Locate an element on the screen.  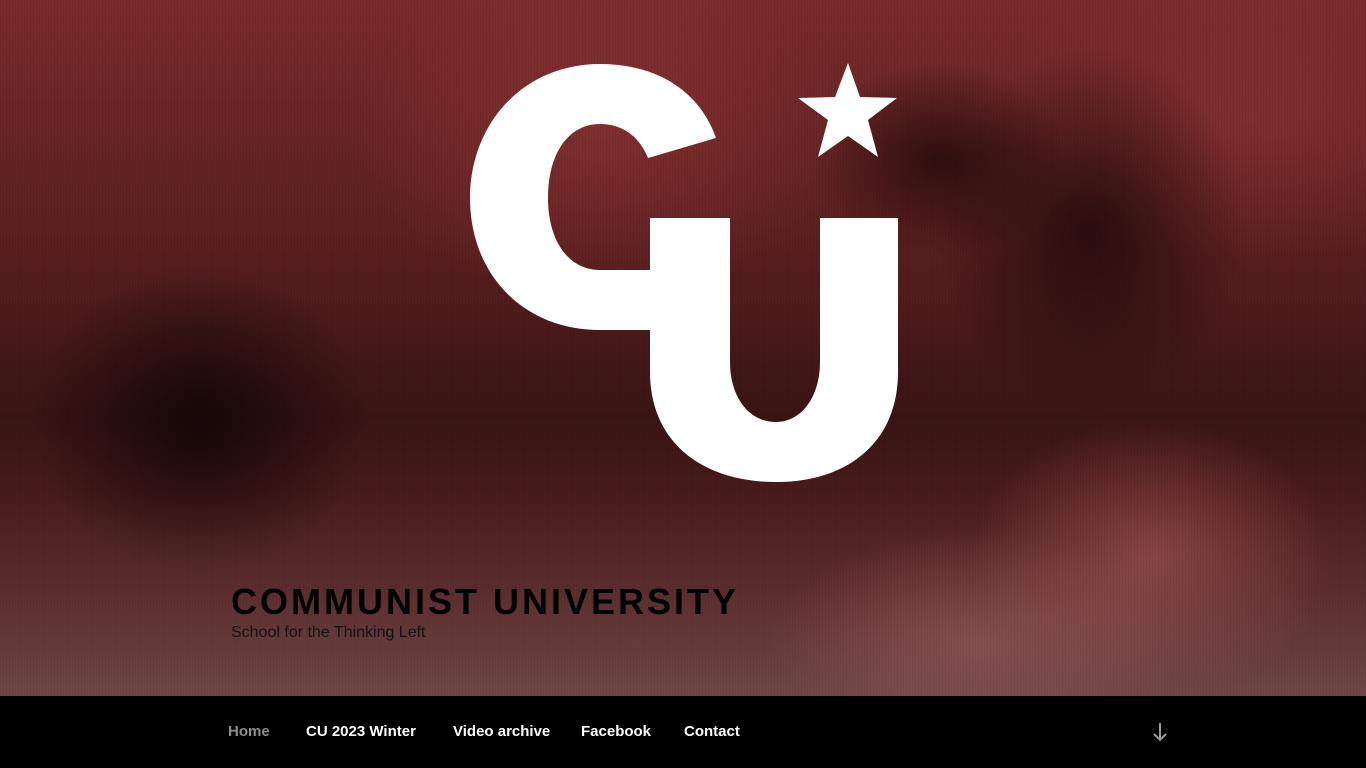
nav-item-facebook: Facebook is located at coordinates (616, 732).